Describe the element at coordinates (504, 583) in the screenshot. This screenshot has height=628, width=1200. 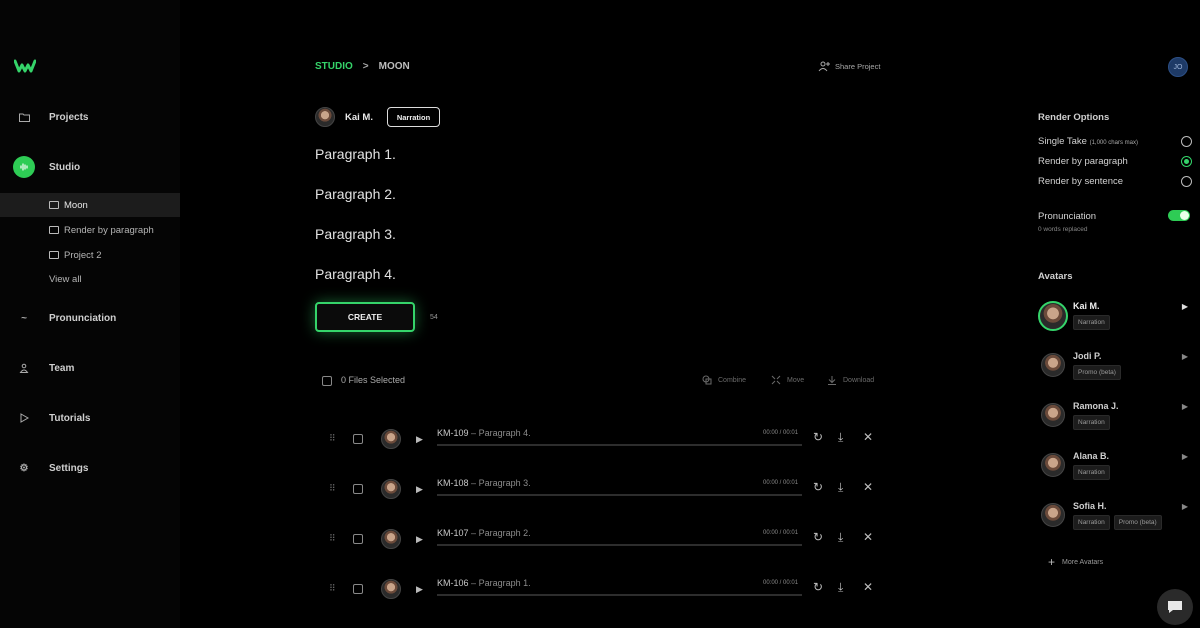
I see `file-name: Paragraph 1.` at that location.